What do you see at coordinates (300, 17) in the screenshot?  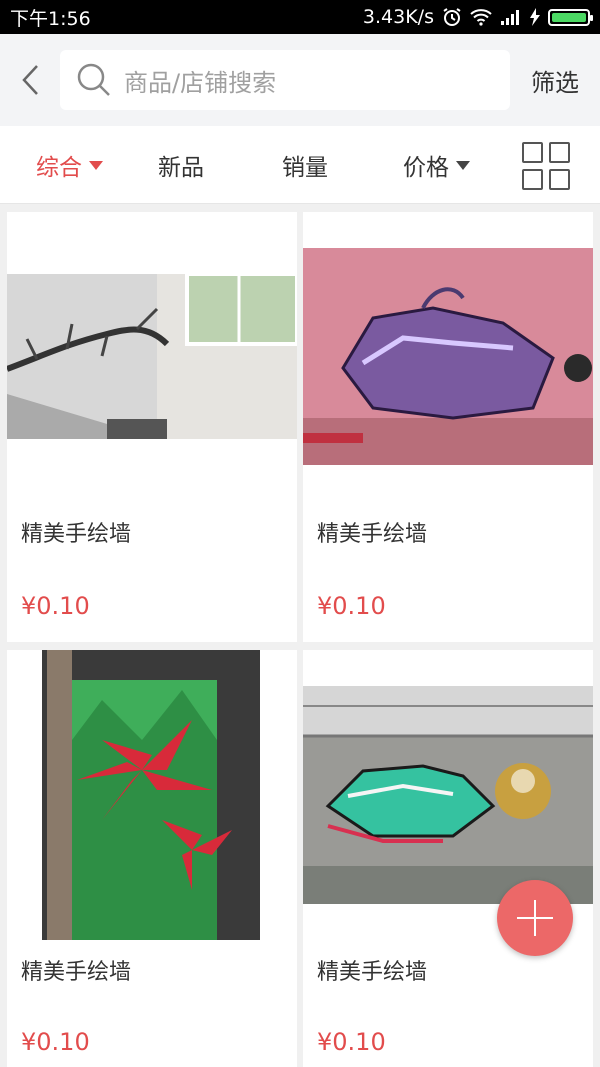 I see `status-bar: 下午1:56 3.43K/s` at bounding box center [300, 17].